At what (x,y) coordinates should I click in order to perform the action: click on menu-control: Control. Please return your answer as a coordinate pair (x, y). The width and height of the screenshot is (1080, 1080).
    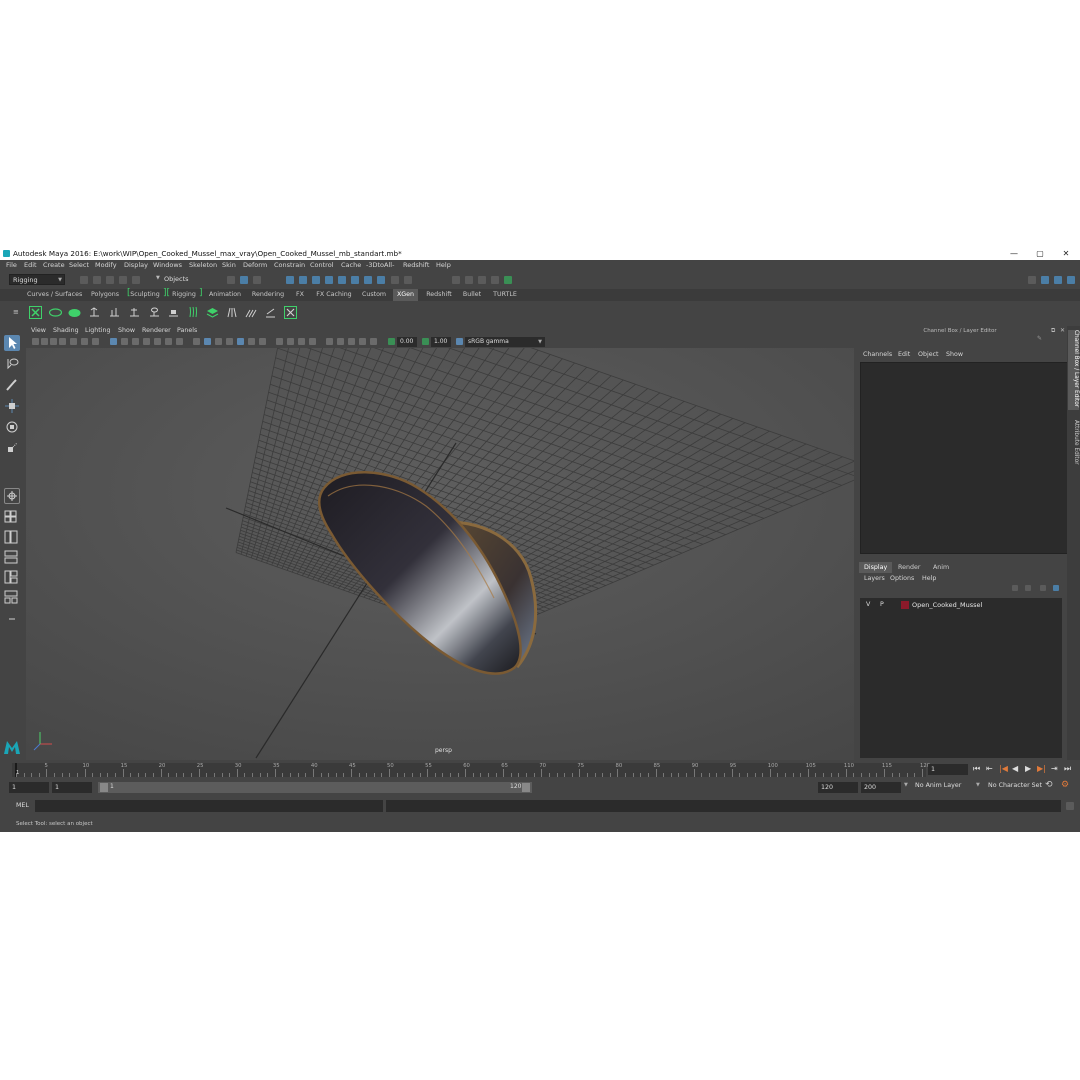
    Looking at the image, I should click on (322, 265).